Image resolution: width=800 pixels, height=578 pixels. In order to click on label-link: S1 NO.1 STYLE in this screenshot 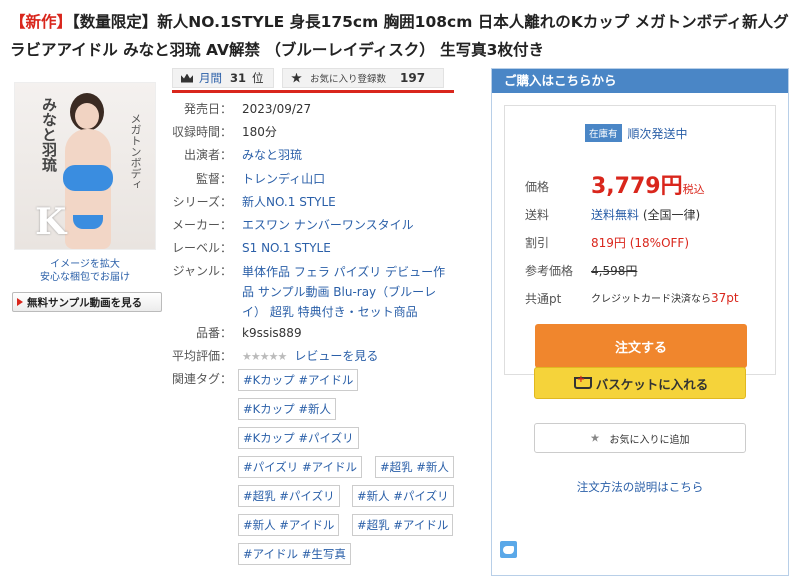, I will do `click(281, 248)`.